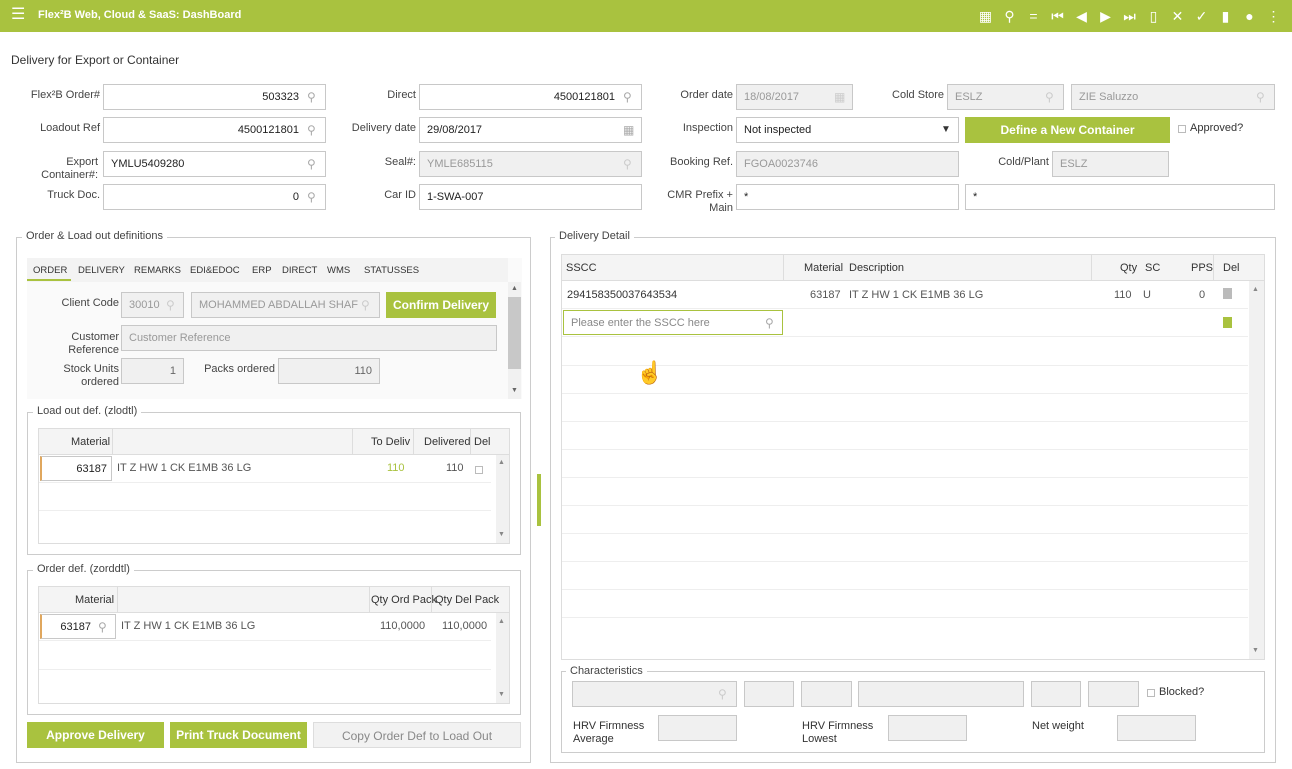 Image resolution: width=1292 pixels, height=769 pixels. What do you see at coordinates (391, 270) in the screenshot?
I see `tab-statusses: STATUSSES` at bounding box center [391, 270].